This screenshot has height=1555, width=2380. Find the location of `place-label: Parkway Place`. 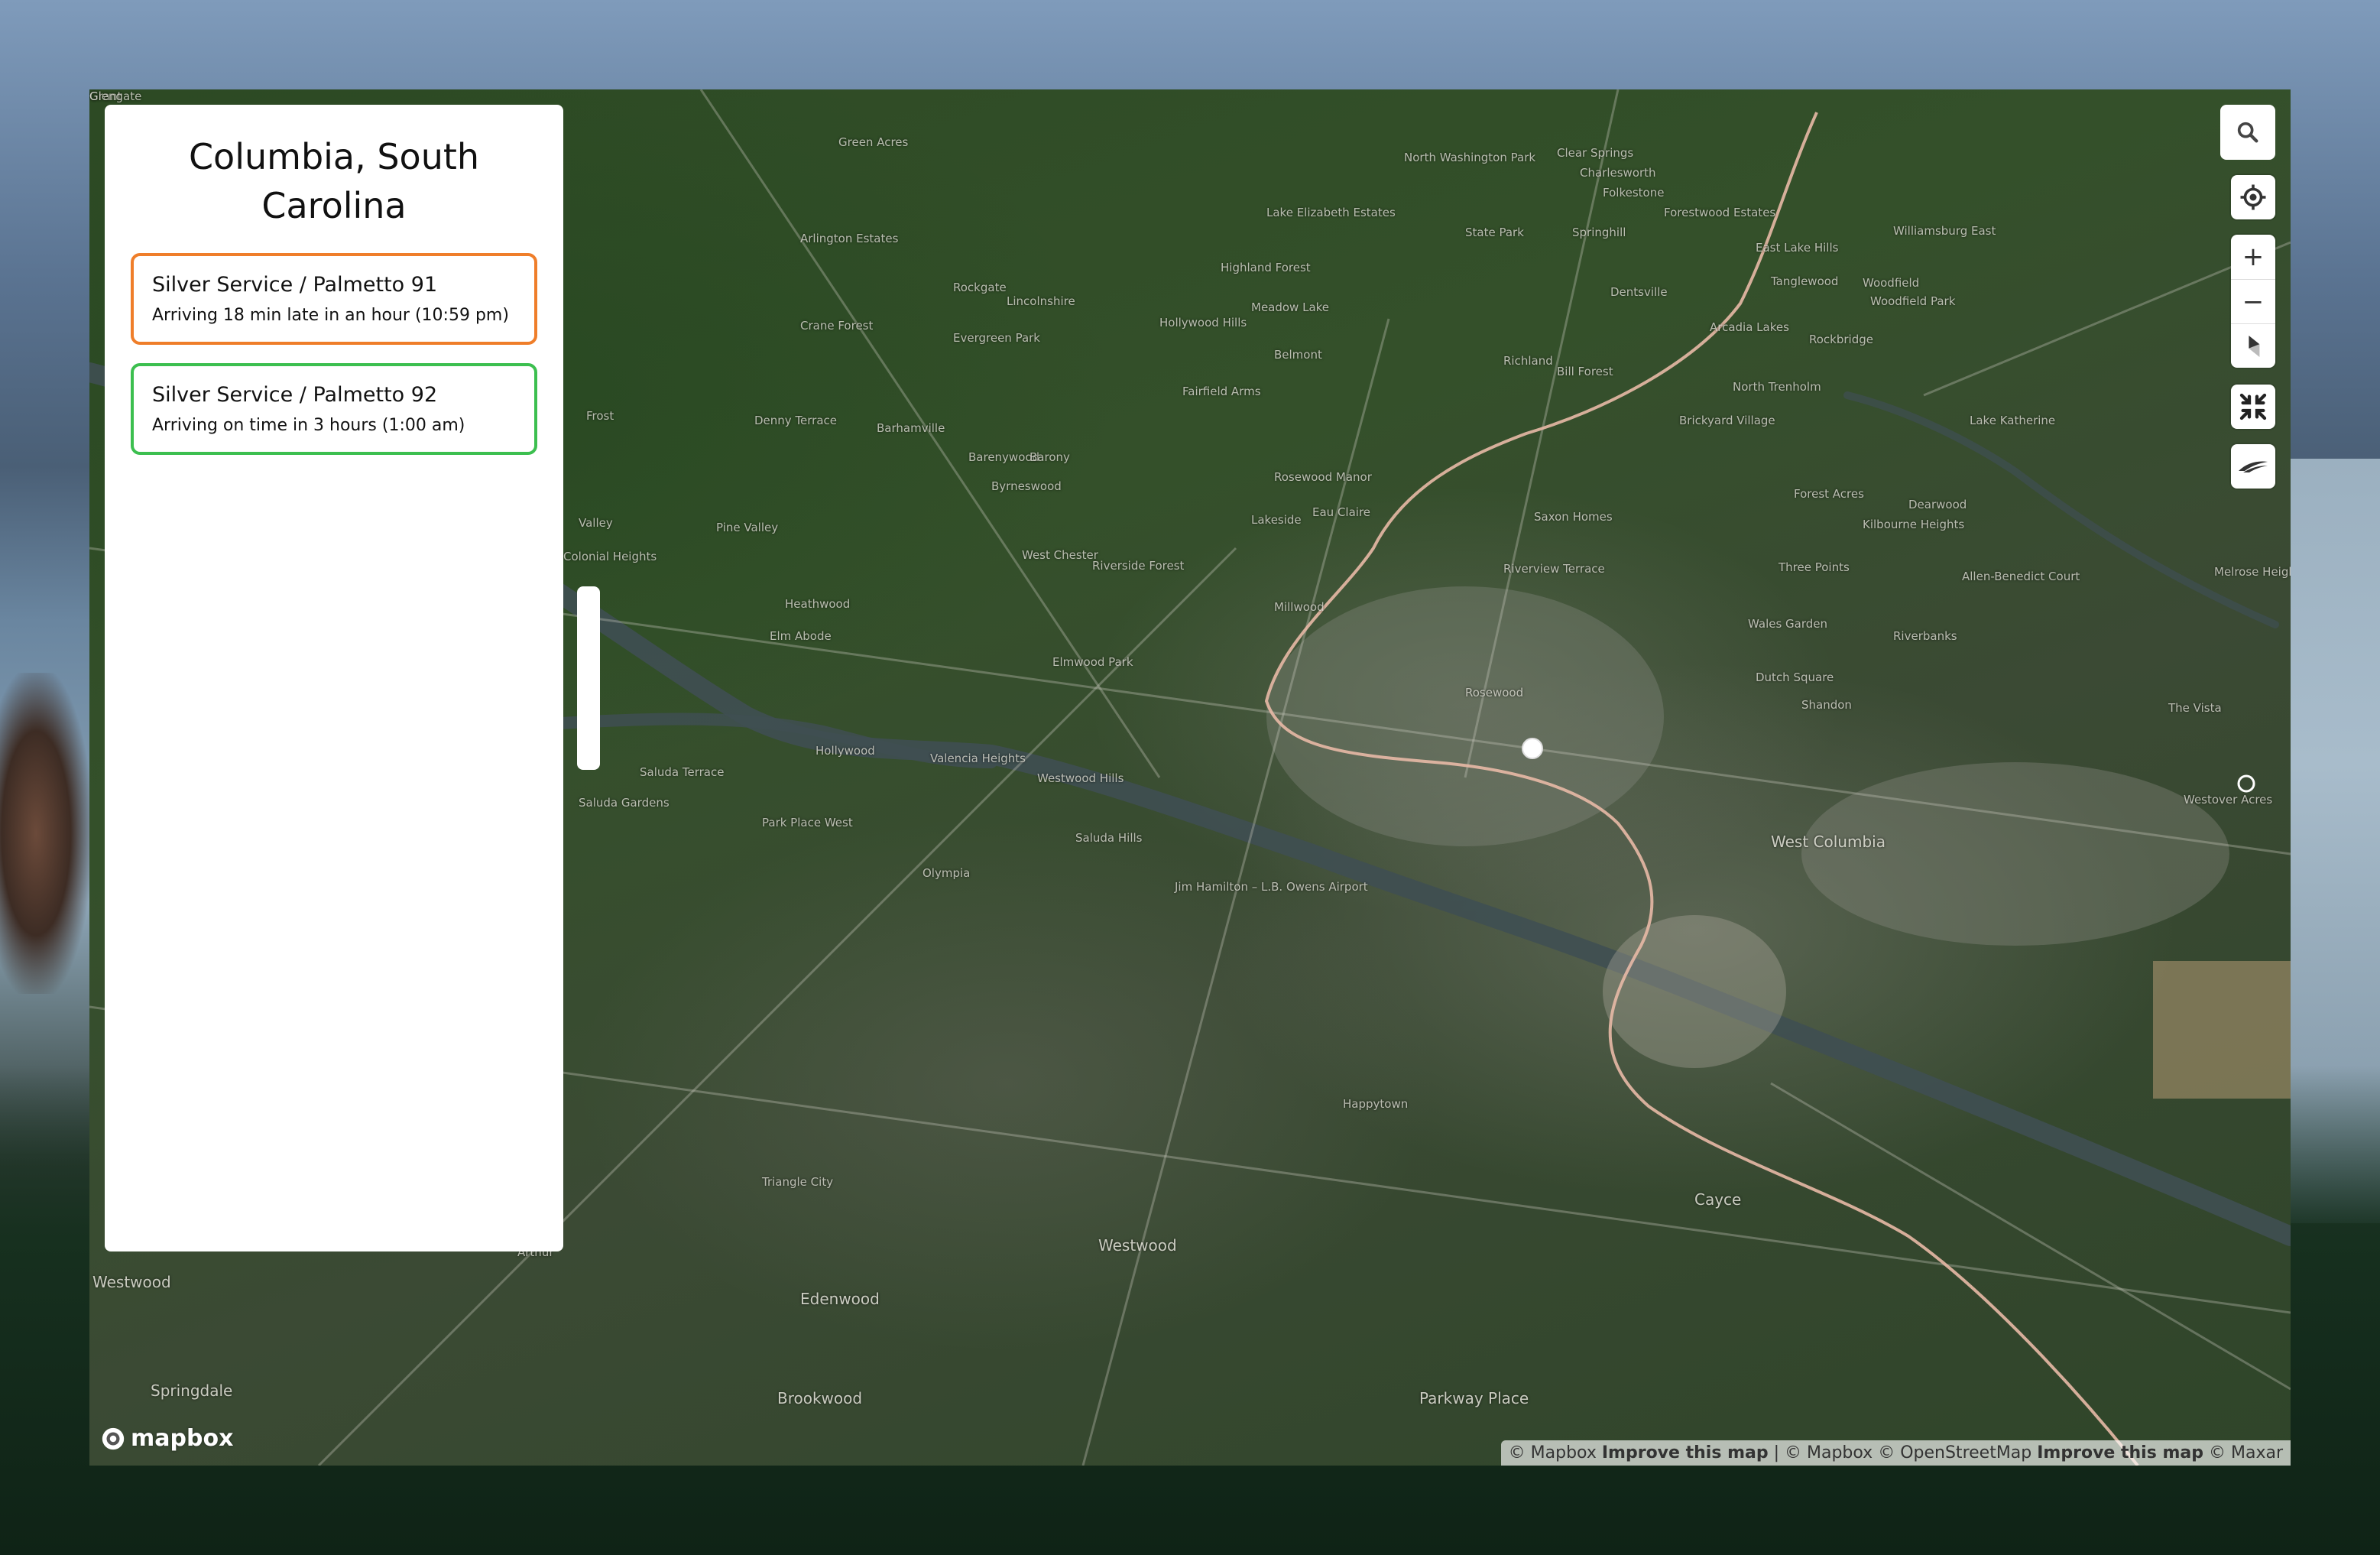

place-label: Parkway Place is located at coordinates (1474, 1398).